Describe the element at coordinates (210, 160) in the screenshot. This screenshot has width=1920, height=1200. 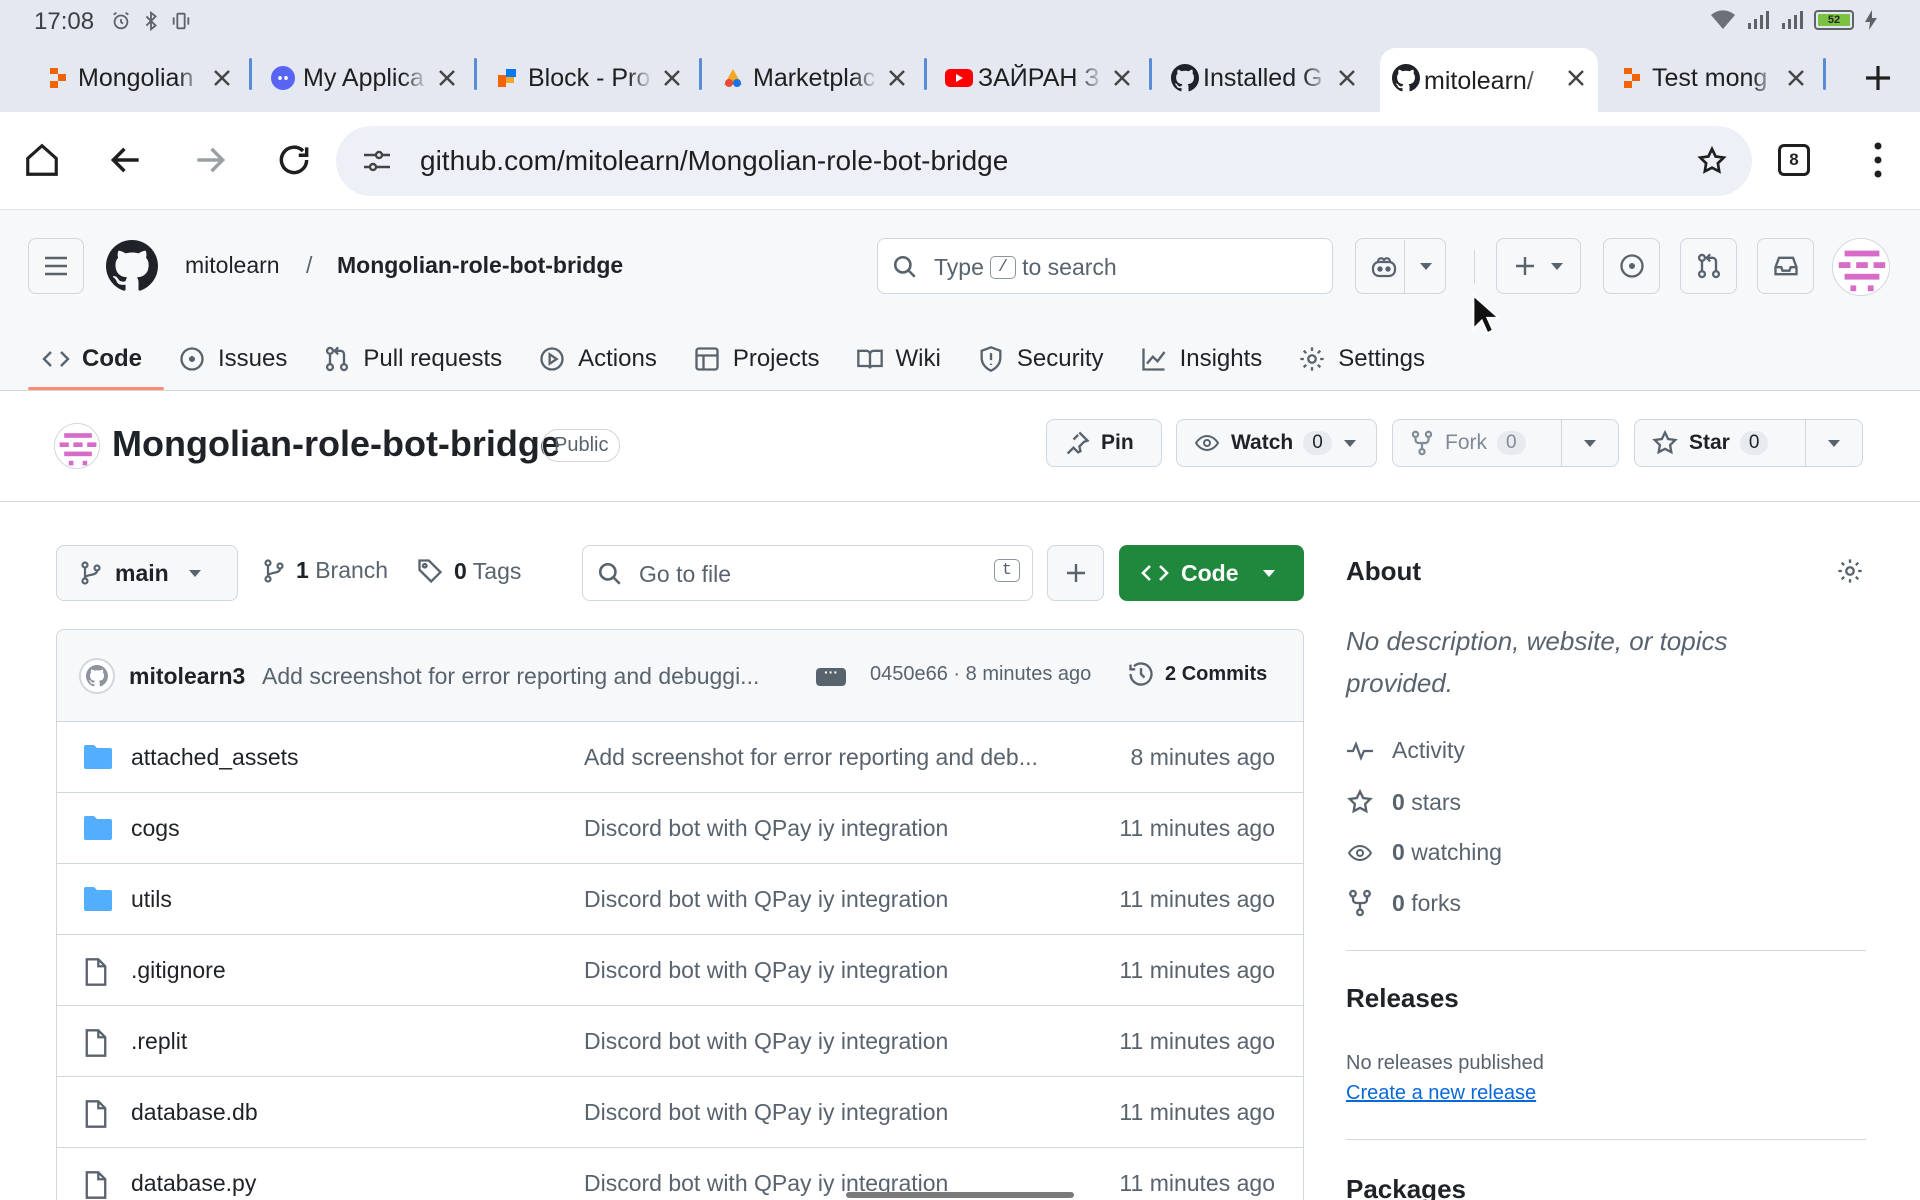
I see `forward-button` at that location.